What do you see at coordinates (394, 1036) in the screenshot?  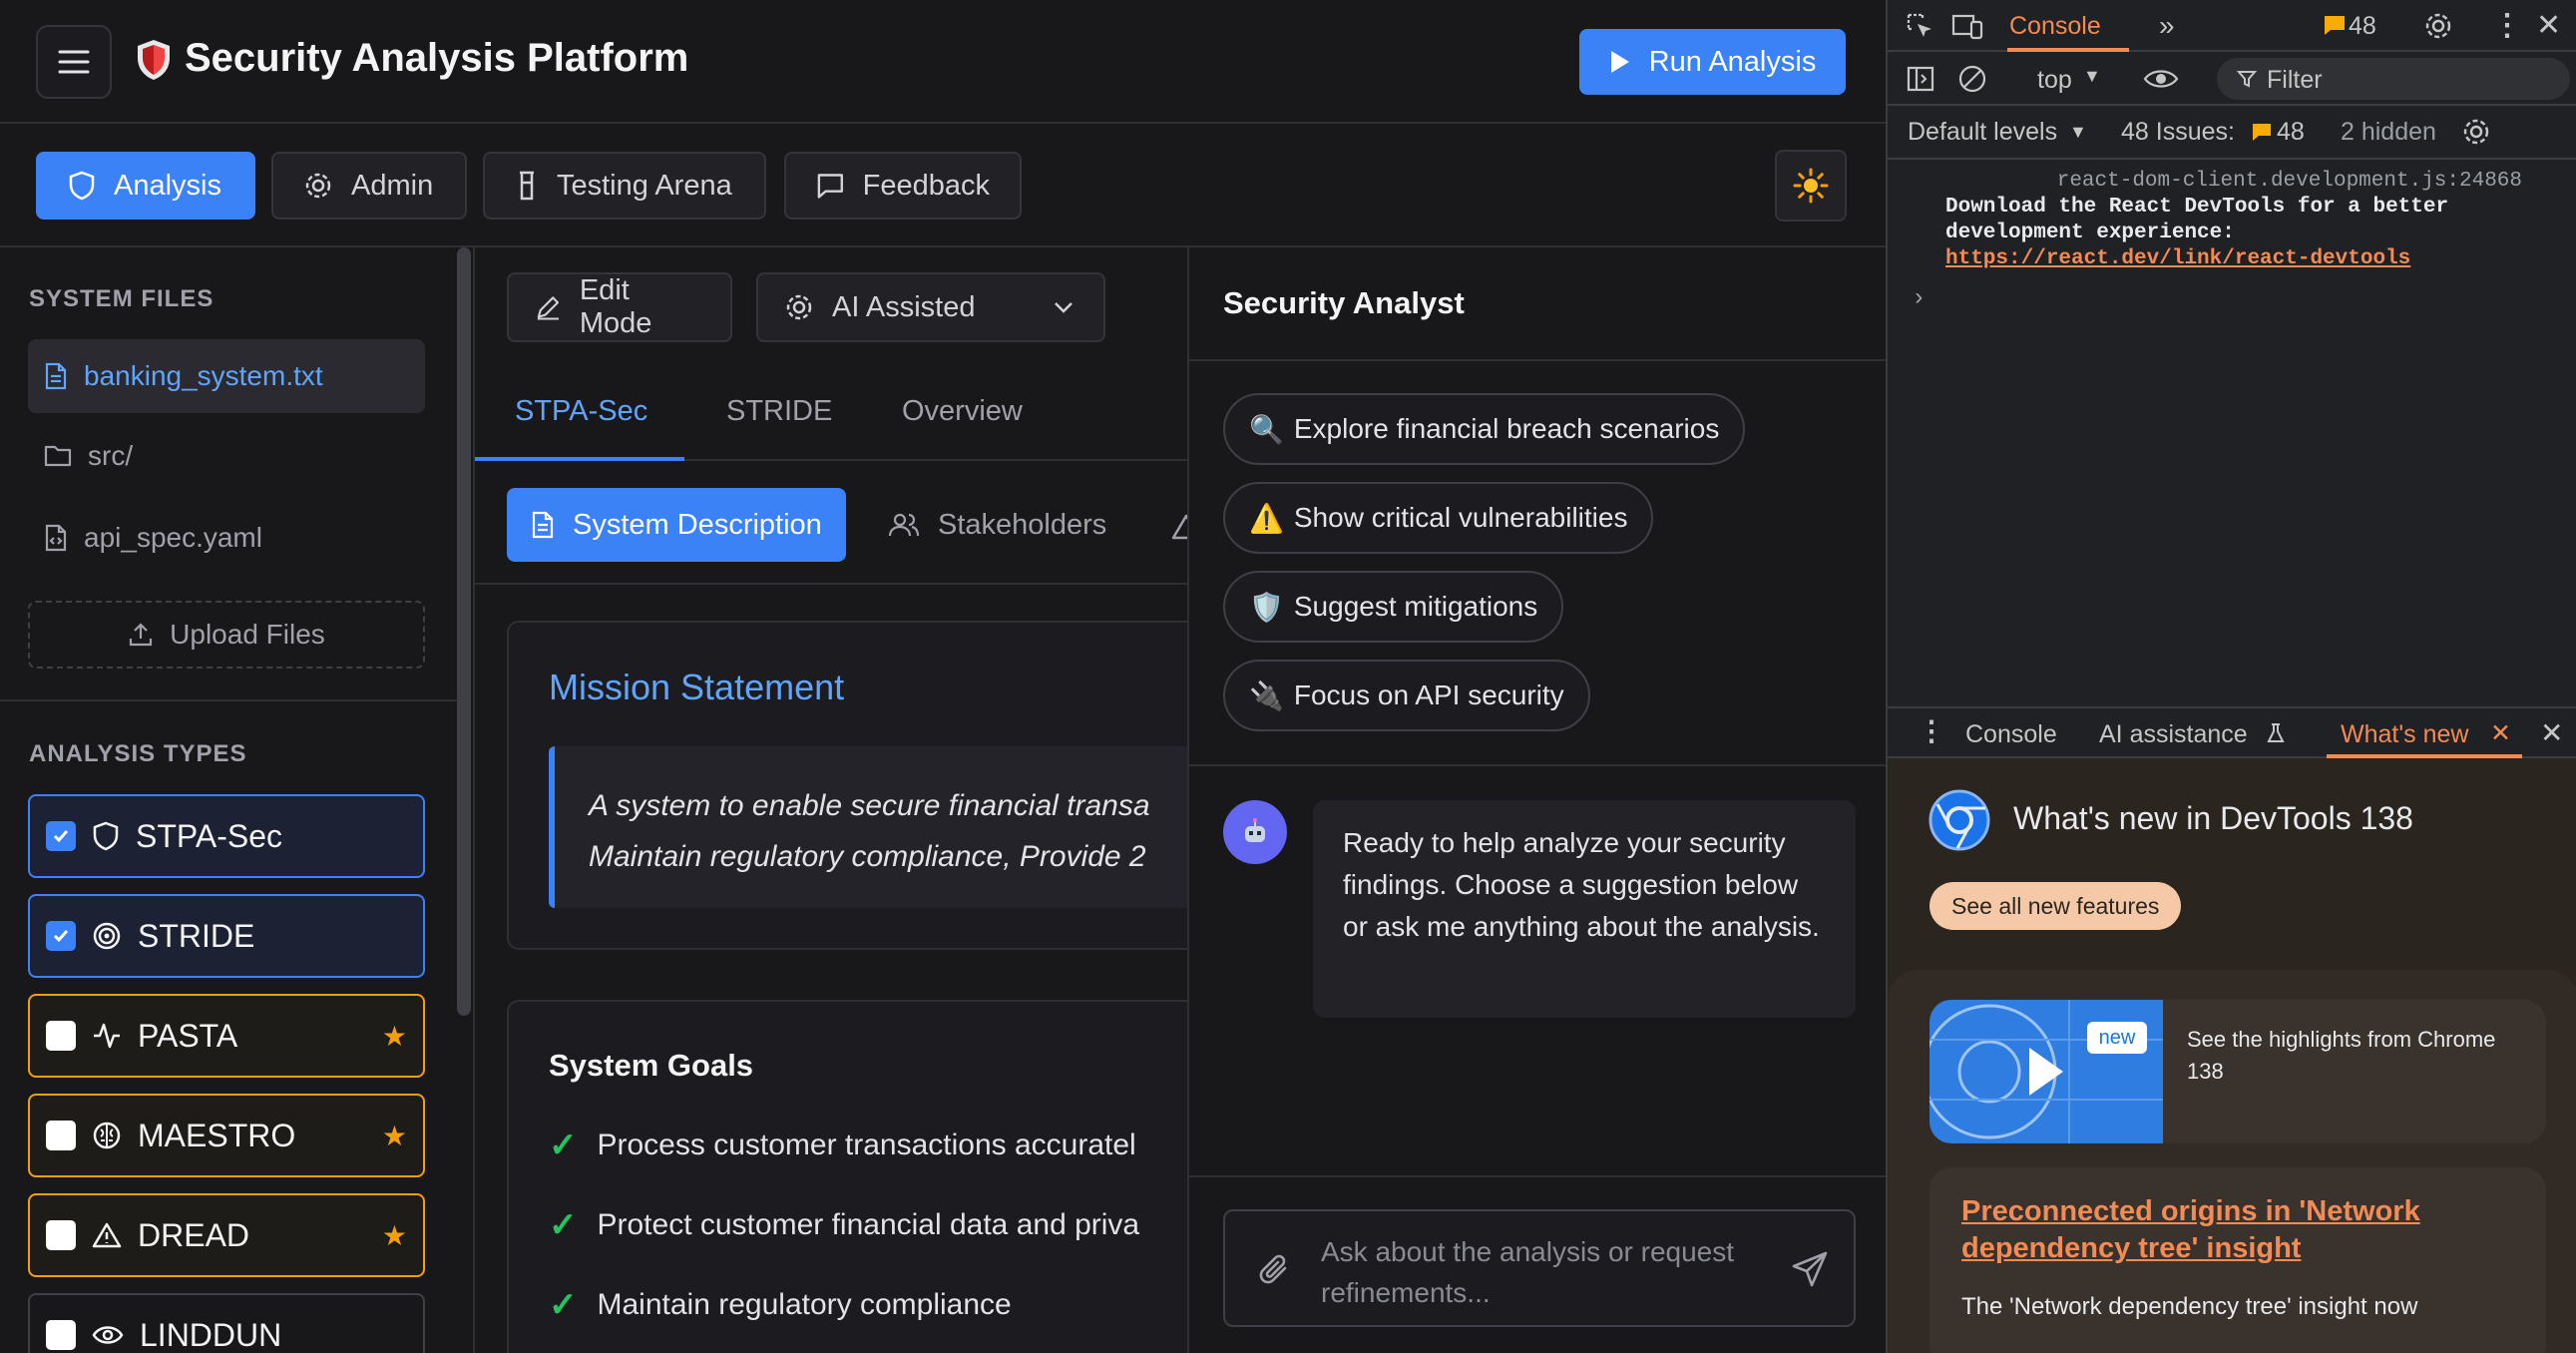 I see `premium-star-icon: ★` at bounding box center [394, 1036].